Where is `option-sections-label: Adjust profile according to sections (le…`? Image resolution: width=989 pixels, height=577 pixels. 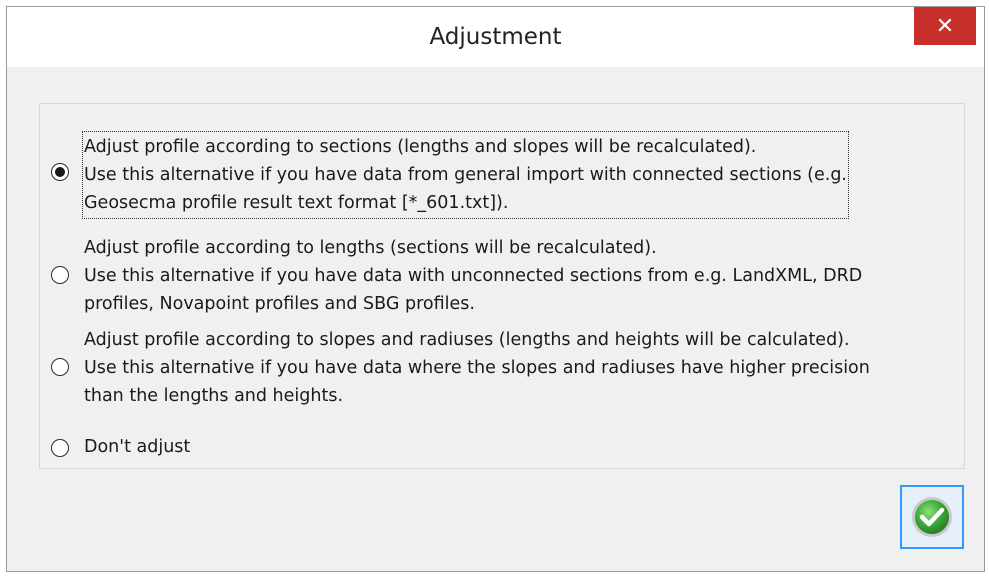
option-sections-label: Adjust profile according to sections (le… is located at coordinates (465, 175).